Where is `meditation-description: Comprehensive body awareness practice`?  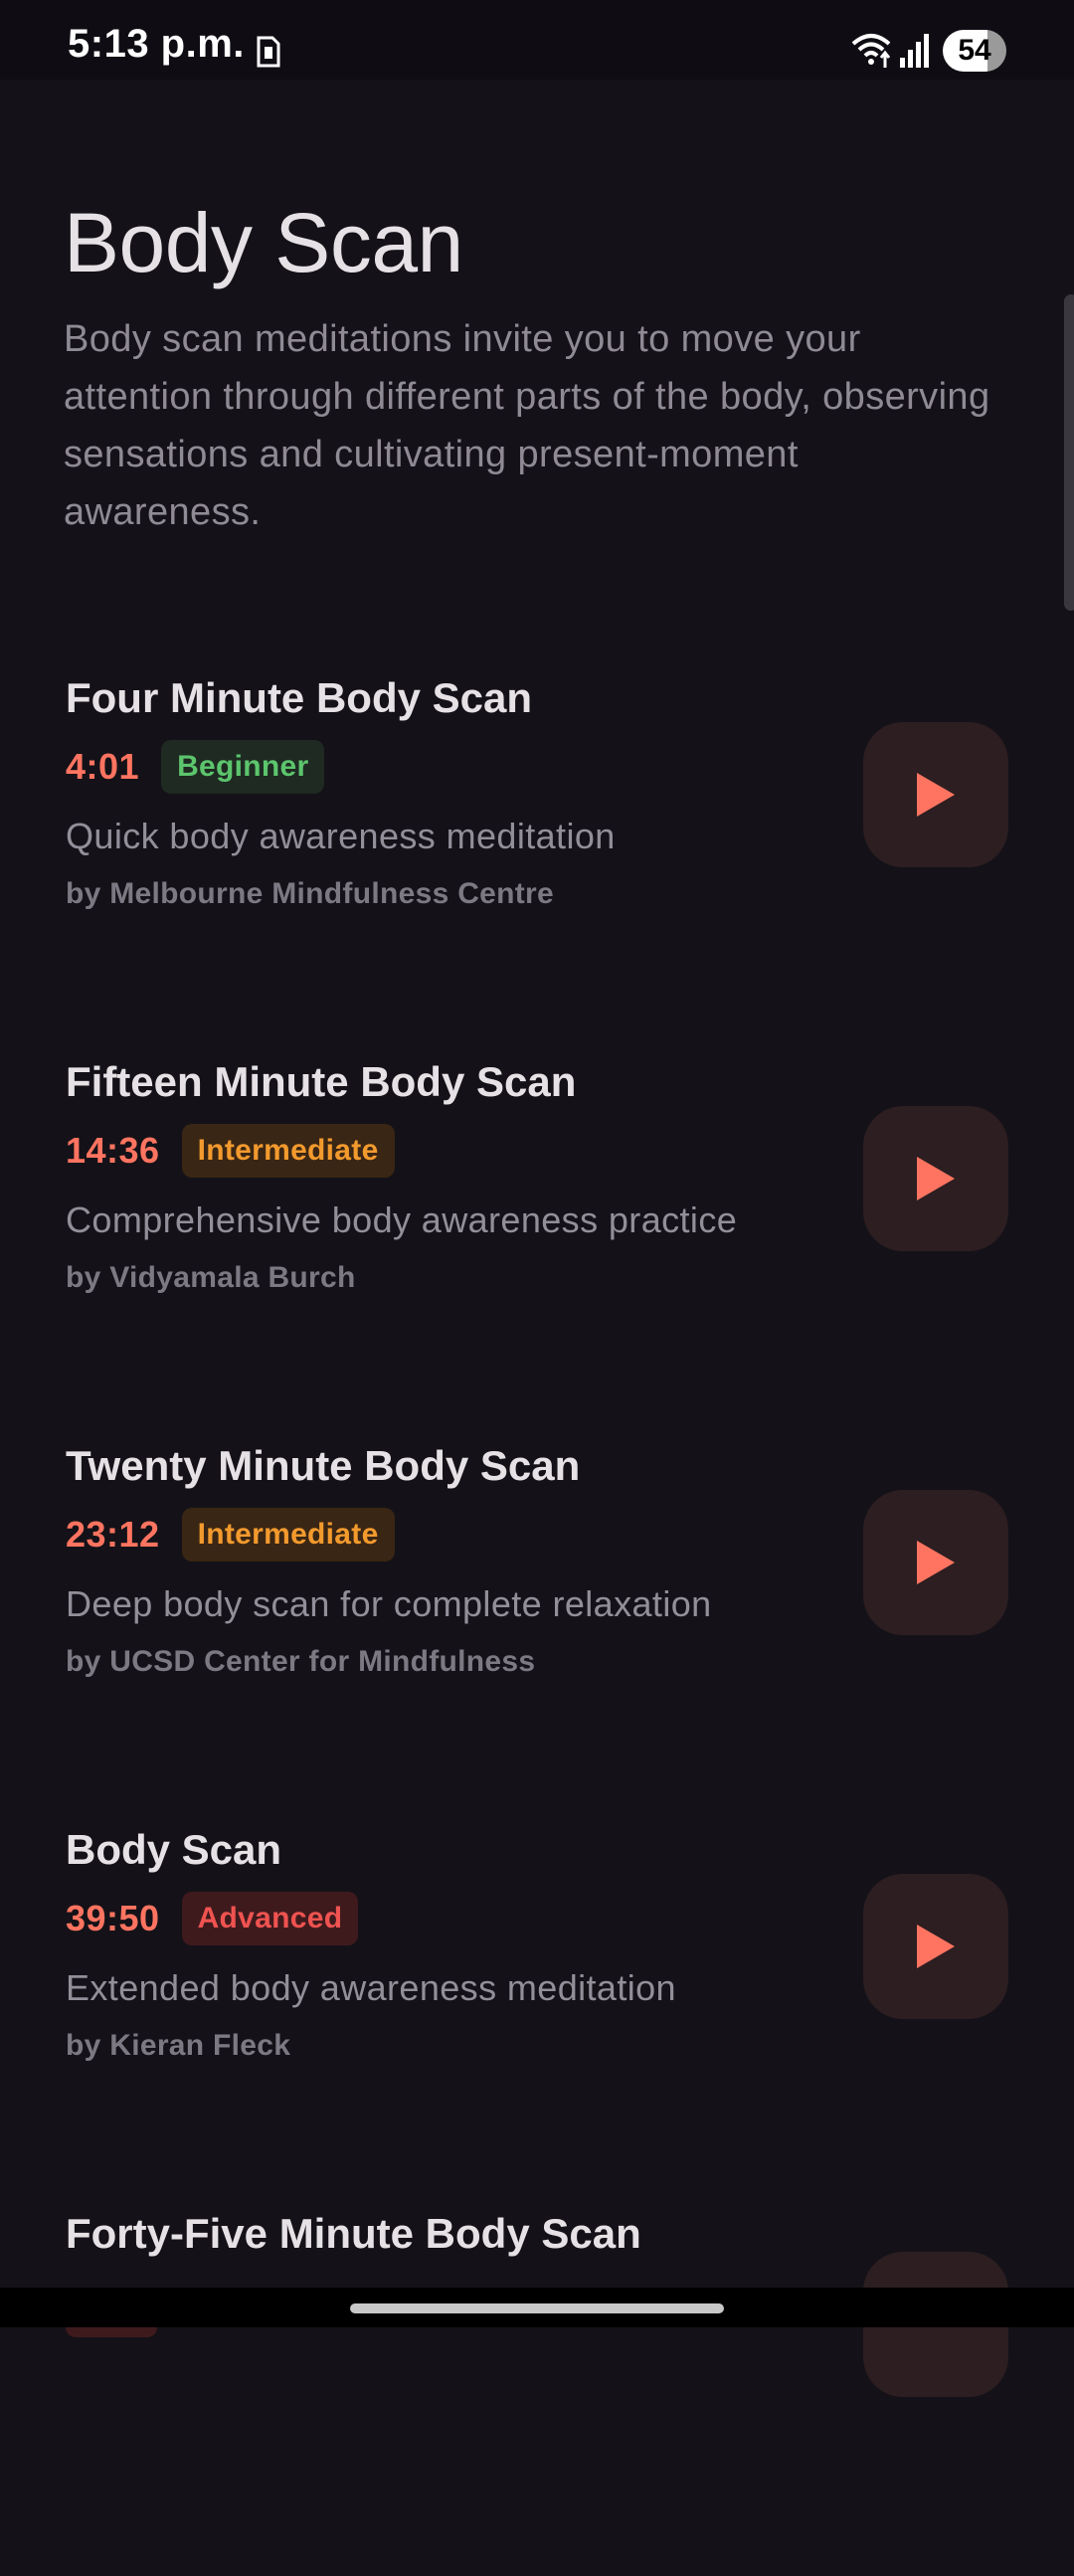
meditation-description: Comprehensive body awareness practice is located at coordinates (402, 1219).